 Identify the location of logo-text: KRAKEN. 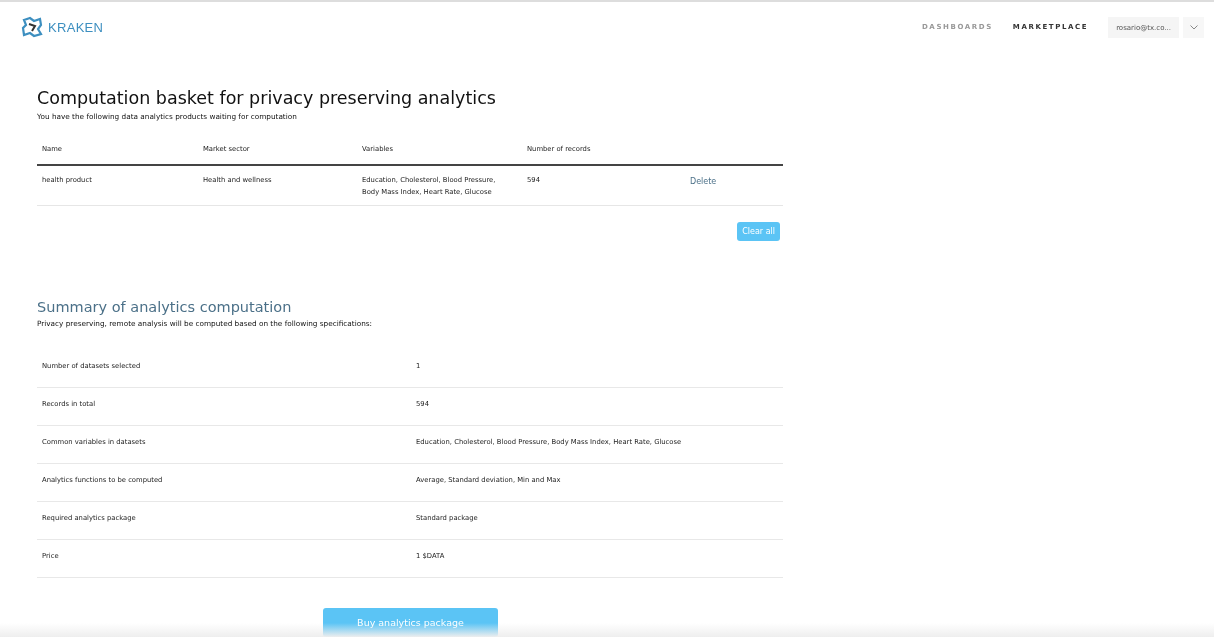
(76, 27).